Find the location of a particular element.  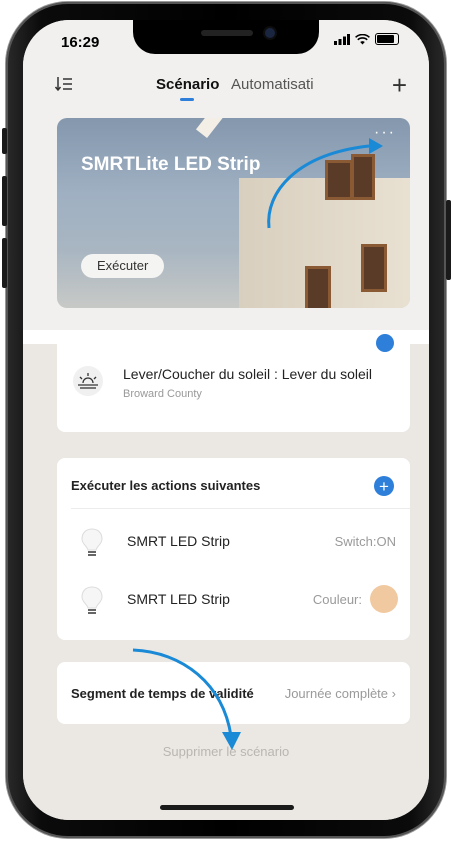

active-tab-indicator is located at coordinates (187, 99).